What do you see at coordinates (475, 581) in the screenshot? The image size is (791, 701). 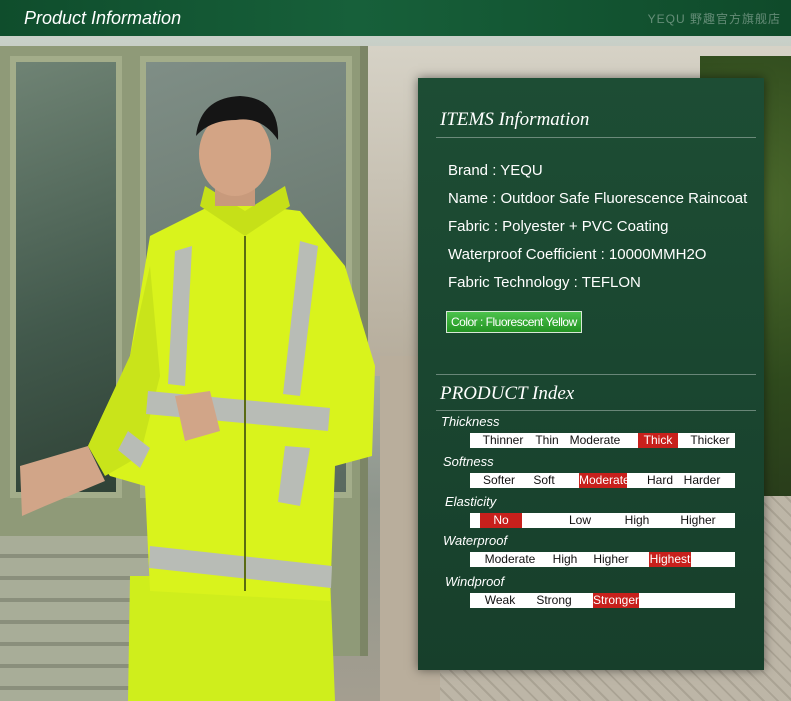 I see `index-label-windproof: Windproof` at bounding box center [475, 581].